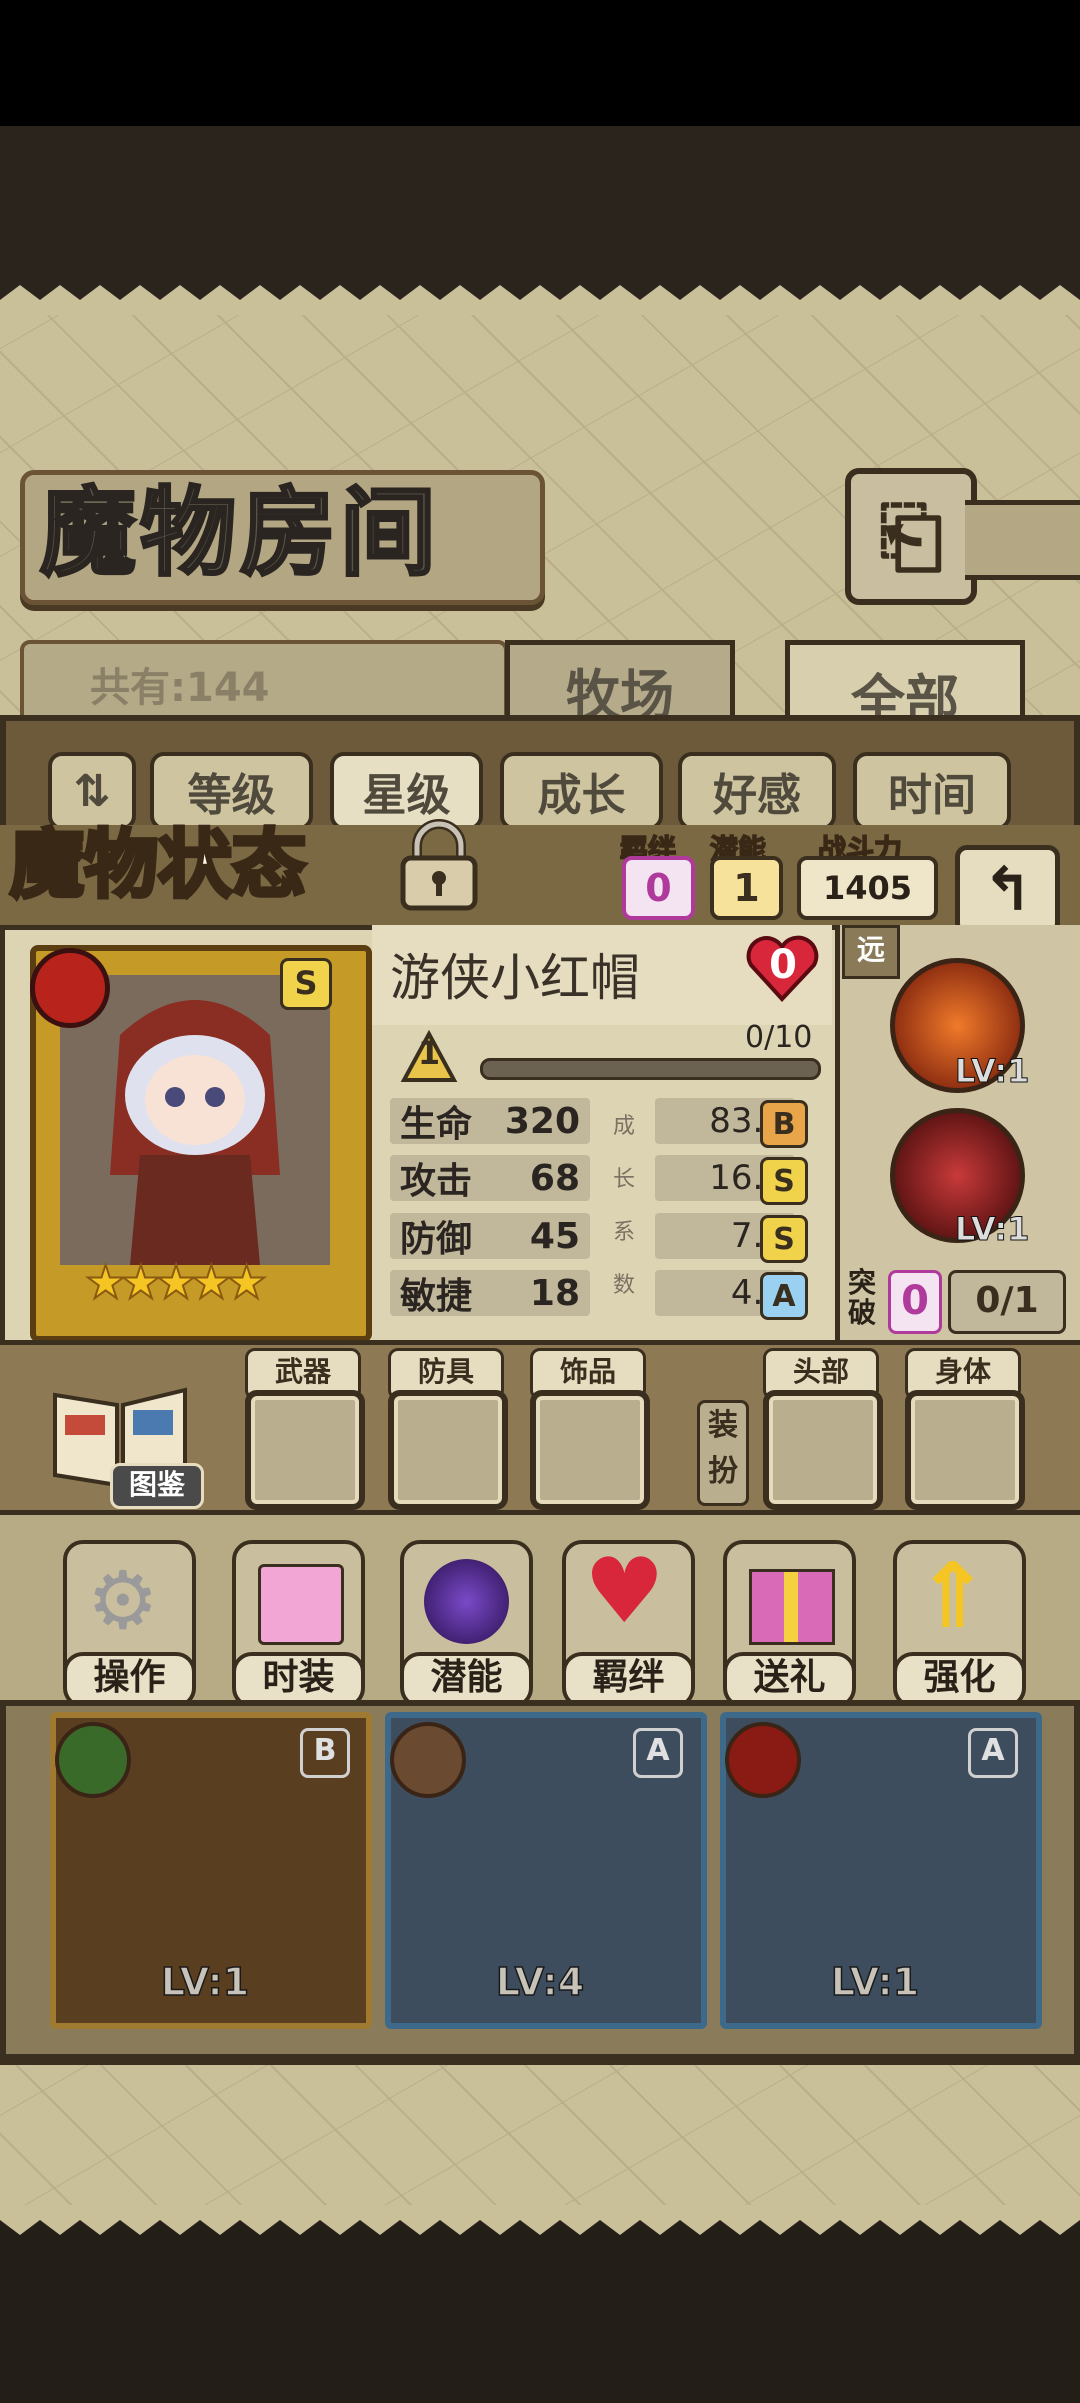  Describe the element at coordinates (1022, 540) in the screenshot. I see `exit-plate` at that location.